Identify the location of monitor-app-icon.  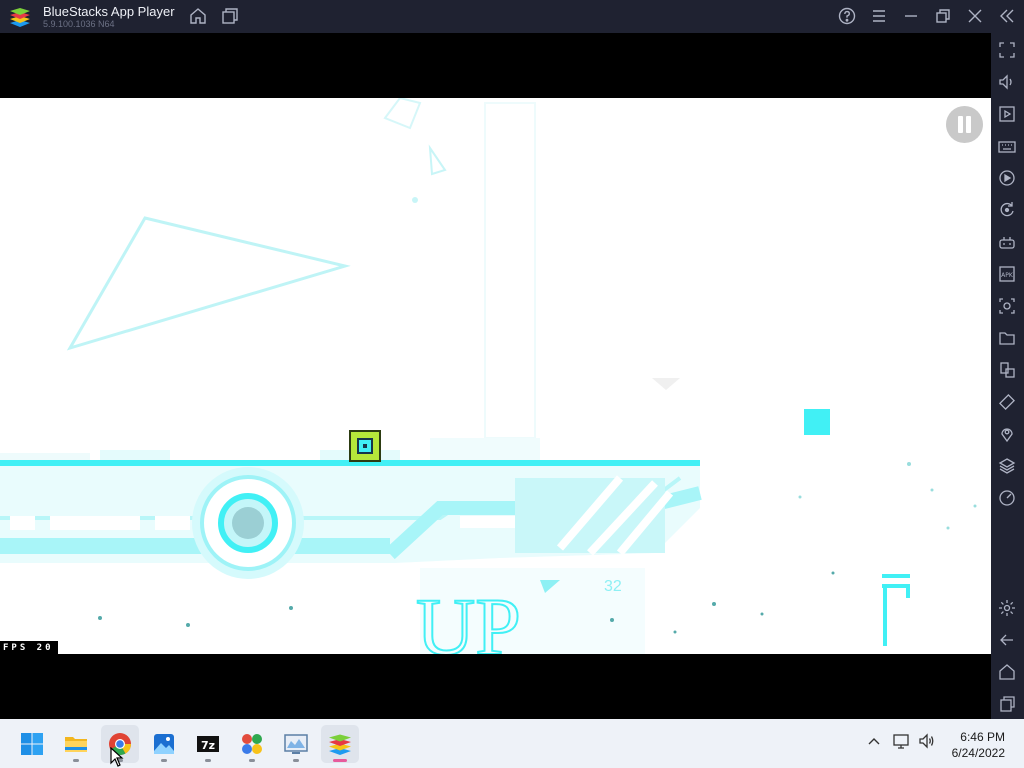
(296, 744).